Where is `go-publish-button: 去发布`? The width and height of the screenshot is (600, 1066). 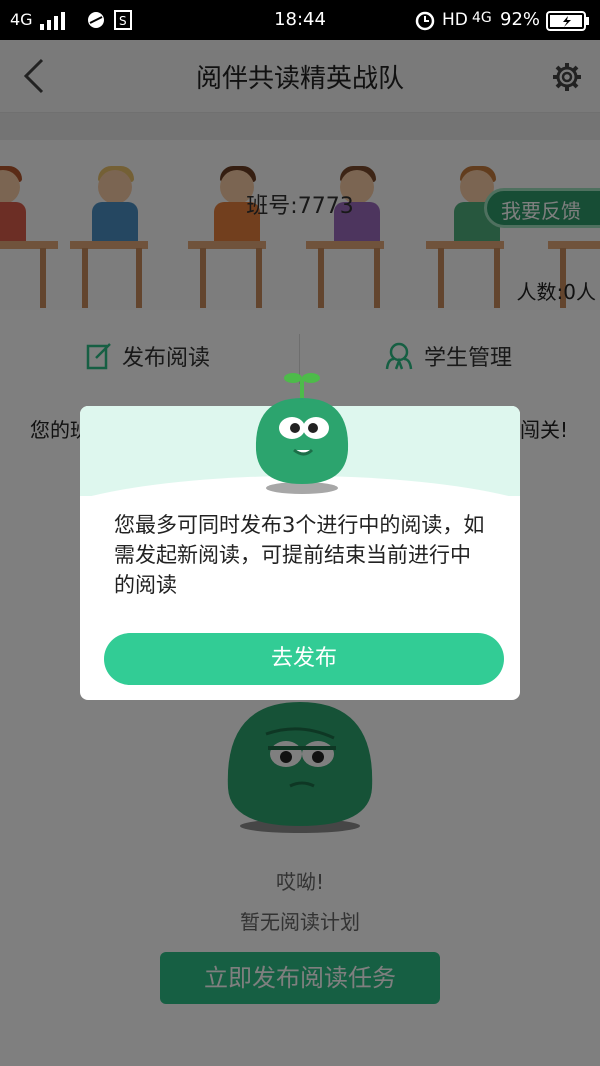 go-publish-button: 去发布 is located at coordinates (304, 659).